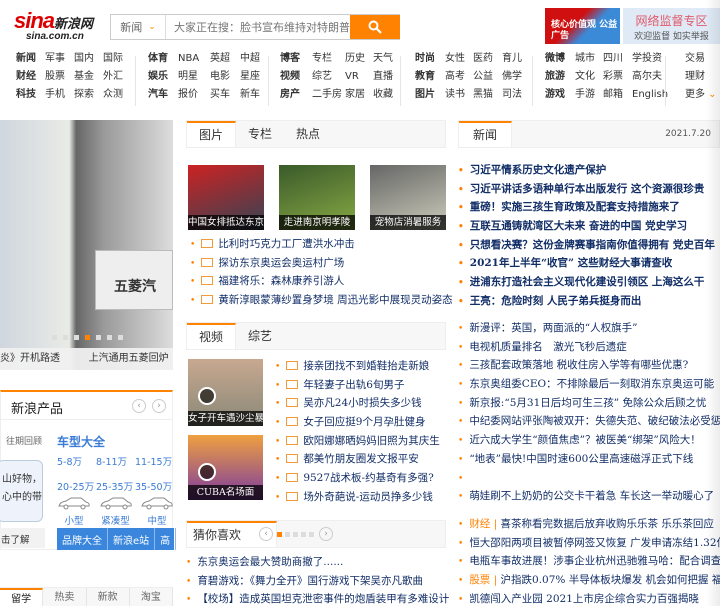 The height and width of the screenshot is (609, 720). I want to click on nav-link: 医药, so click(483, 59).